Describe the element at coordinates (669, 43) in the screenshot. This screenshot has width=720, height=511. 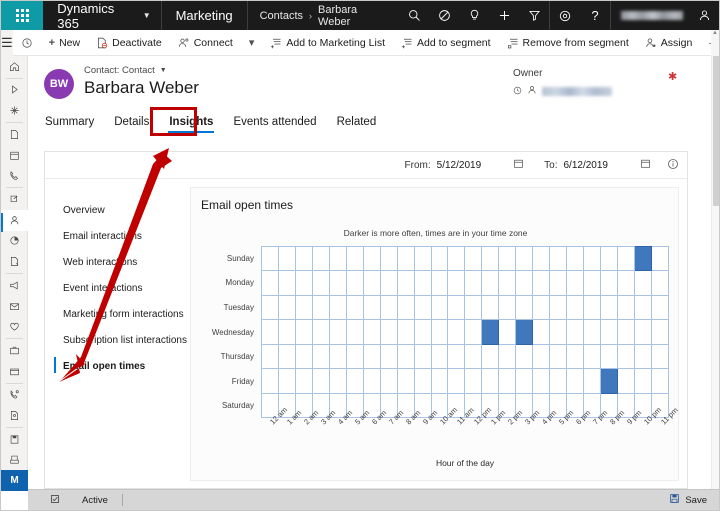
I see `assign-button: Assign` at that location.